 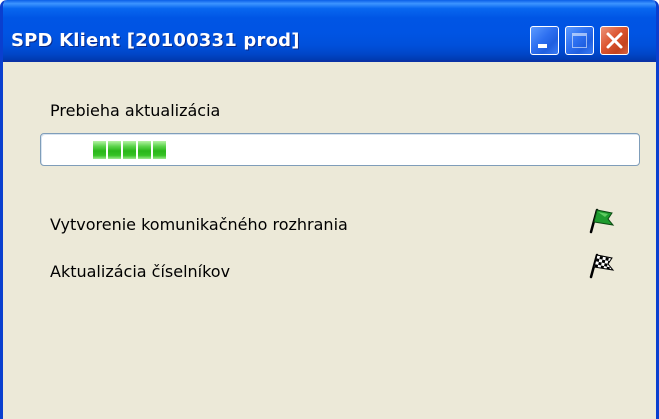 I want to click on title-bar: SPD Klient [20100331 prod], so click(x=329, y=31).